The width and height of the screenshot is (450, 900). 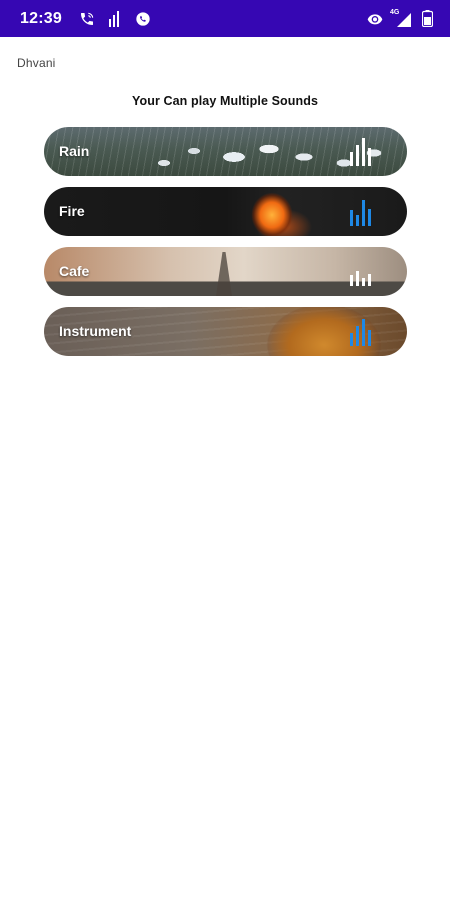 I want to click on sound-card-rain: Rain, so click(x=225, y=151).